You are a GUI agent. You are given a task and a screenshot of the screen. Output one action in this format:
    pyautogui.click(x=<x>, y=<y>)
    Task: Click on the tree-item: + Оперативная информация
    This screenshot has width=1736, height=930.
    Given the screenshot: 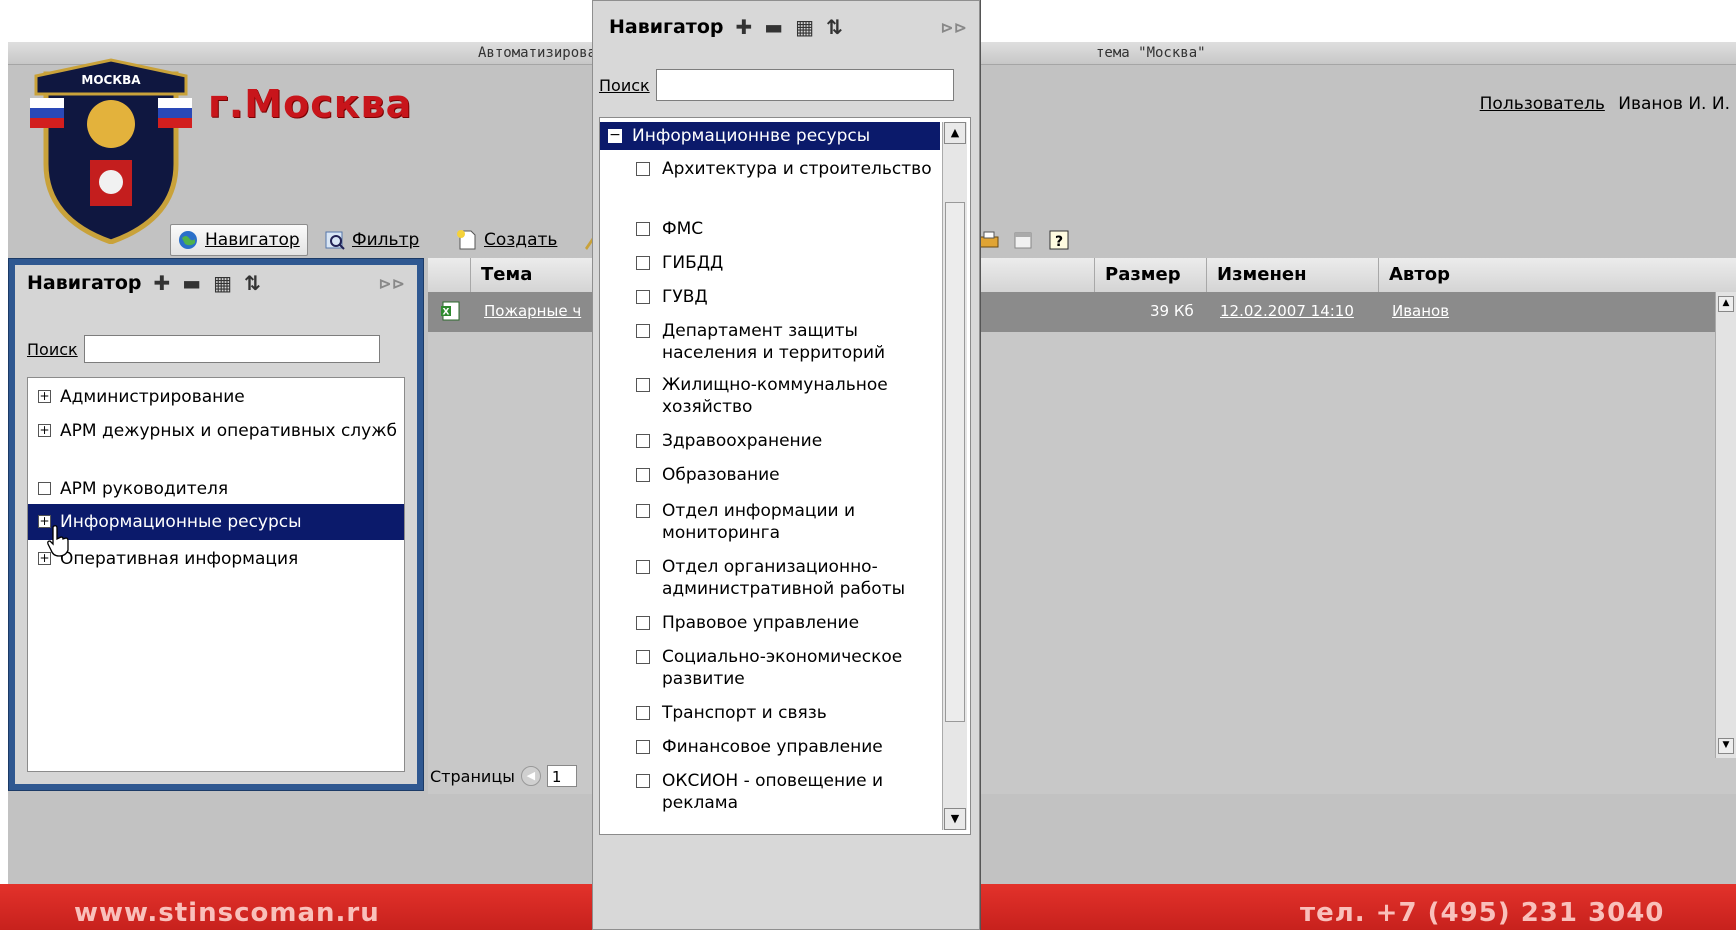 What is the action you would take?
    pyautogui.click(x=216, y=559)
    